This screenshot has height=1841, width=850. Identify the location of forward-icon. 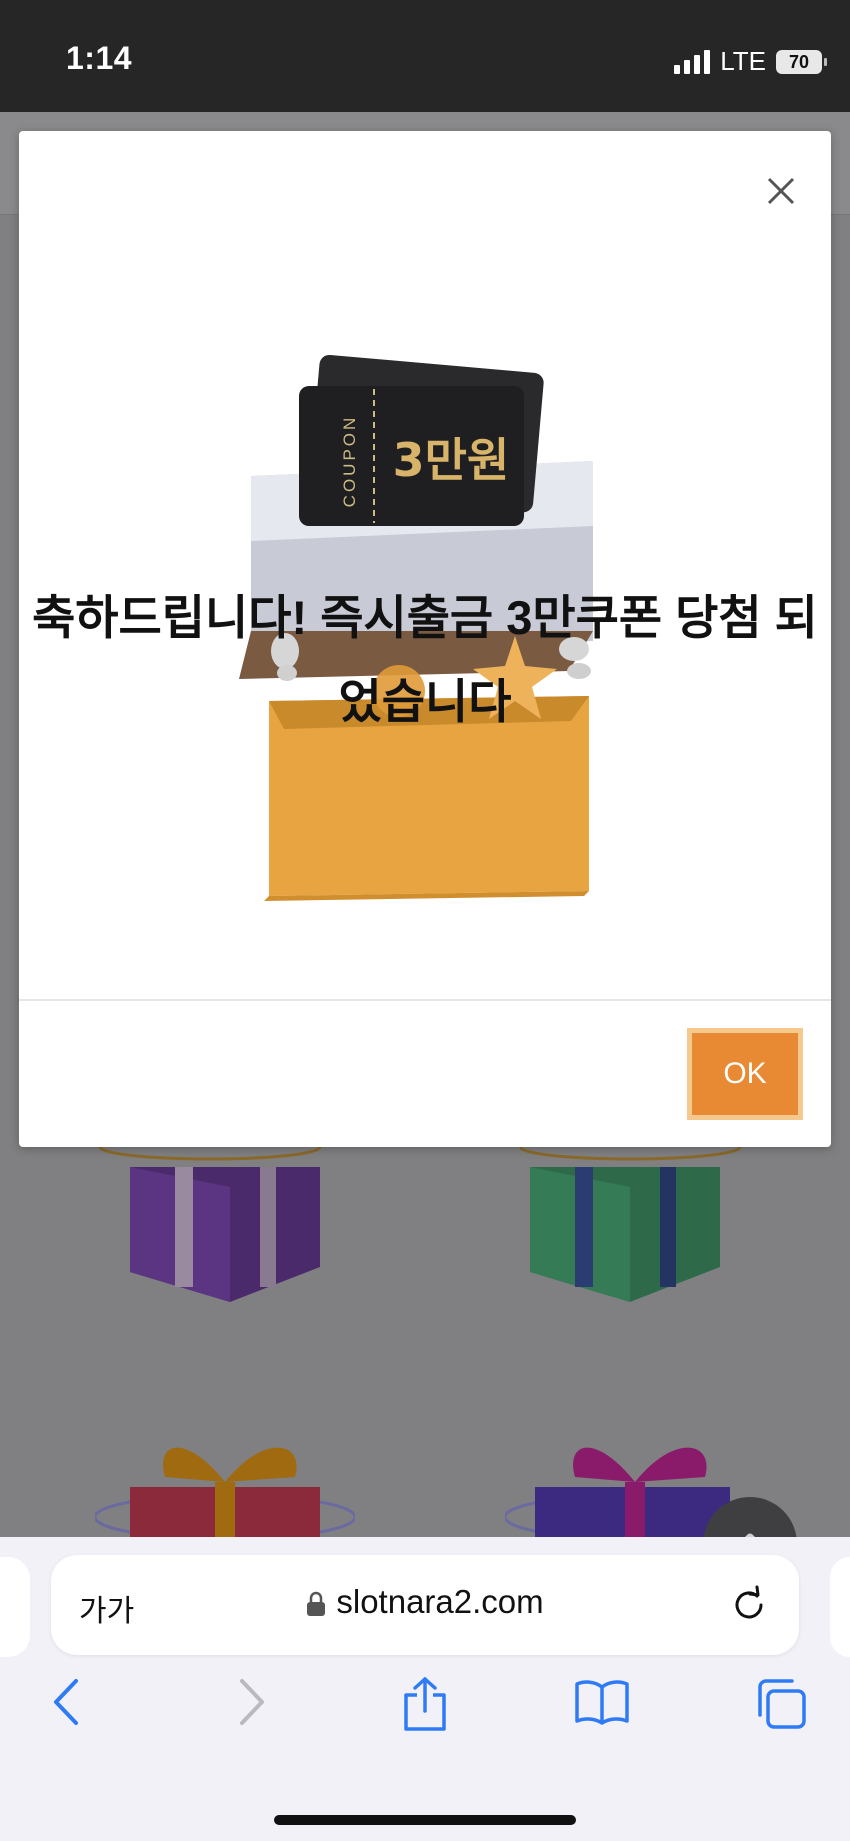
(250, 1702).